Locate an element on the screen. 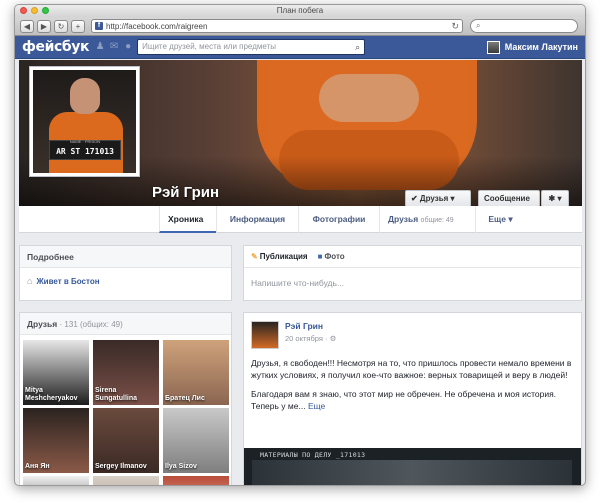 This screenshot has height=504, width=600. friend-requests-icon: ♟ is located at coordinates (100, 47).